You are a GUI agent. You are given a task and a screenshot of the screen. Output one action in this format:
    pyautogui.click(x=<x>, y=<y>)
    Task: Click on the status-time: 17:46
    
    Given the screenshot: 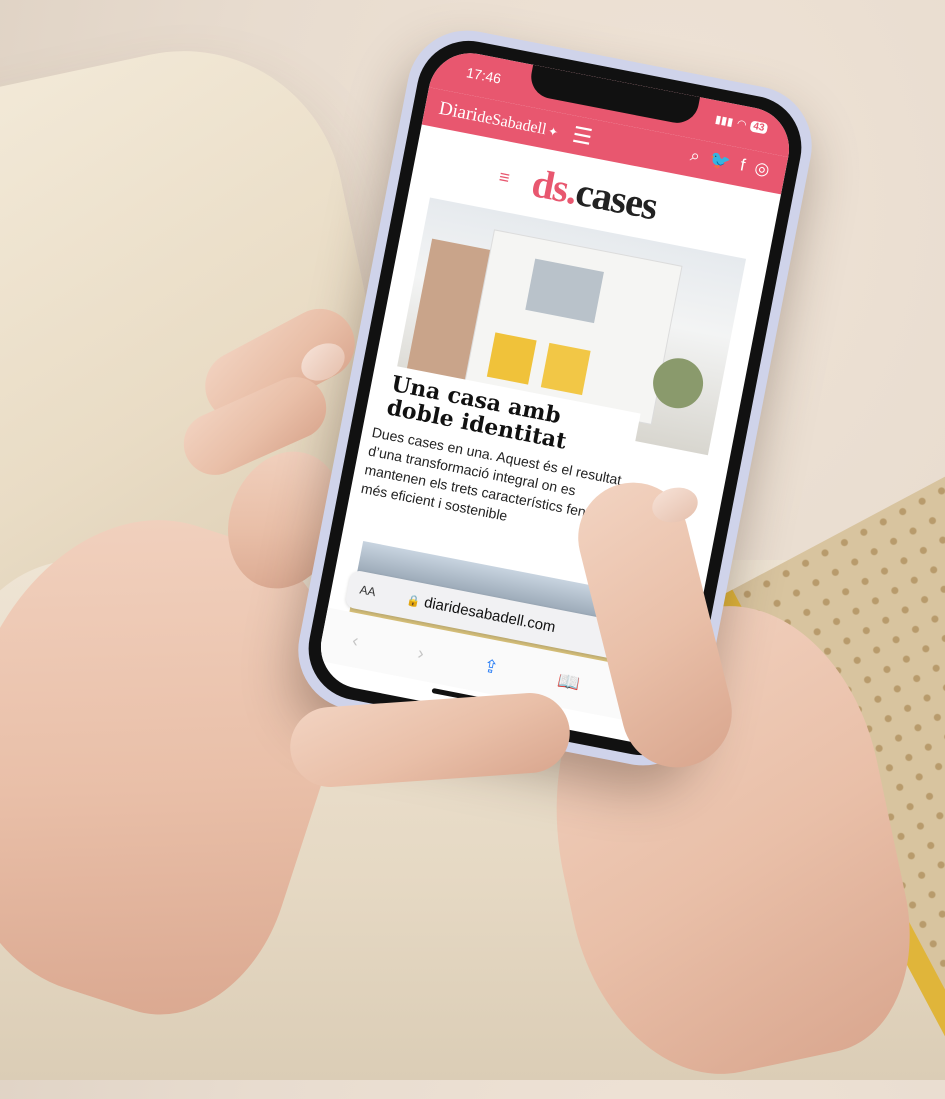 What is the action you would take?
    pyautogui.click(x=484, y=75)
    